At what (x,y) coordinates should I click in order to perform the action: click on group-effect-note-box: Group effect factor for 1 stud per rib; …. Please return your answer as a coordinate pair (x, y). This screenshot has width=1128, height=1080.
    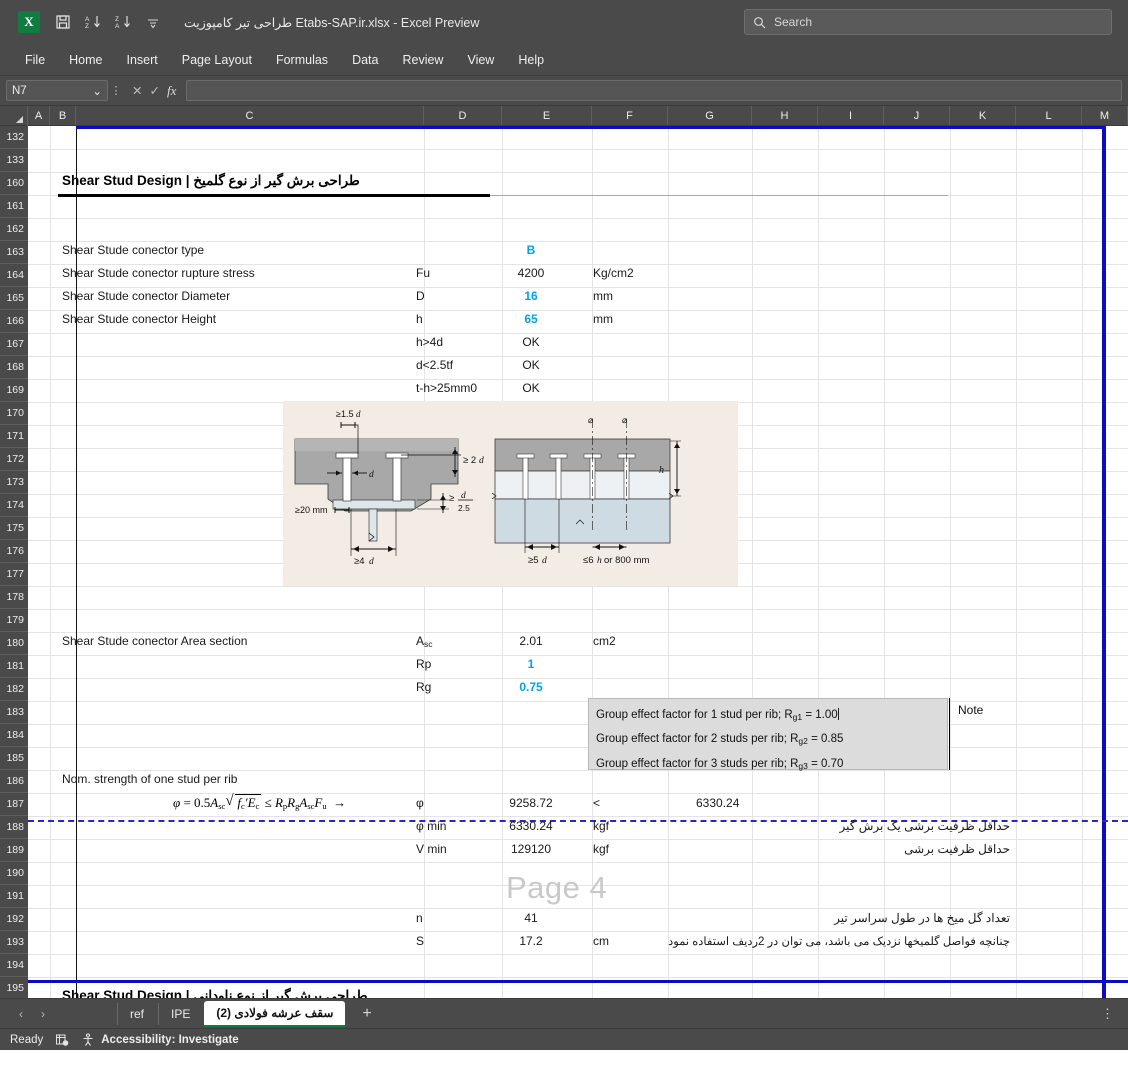
    Looking at the image, I should click on (768, 734).